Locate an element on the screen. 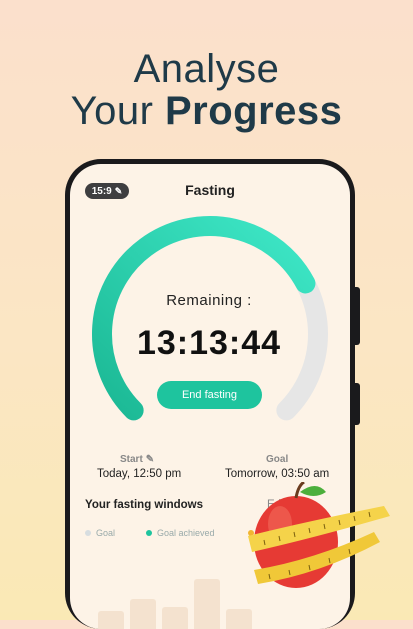  section-title: Your fasting windows is located at coordinates (144, 505).